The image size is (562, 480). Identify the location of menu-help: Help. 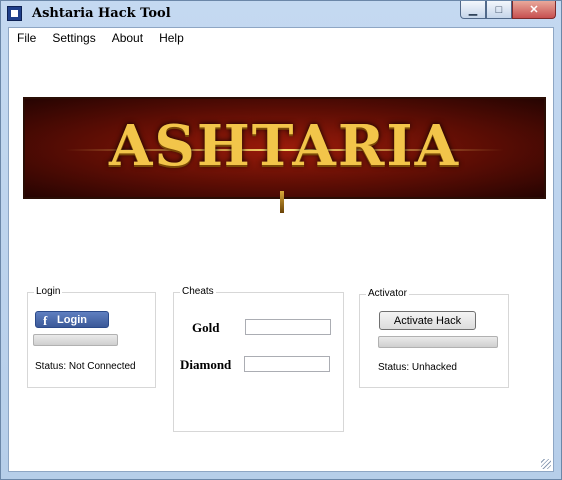
(171, 38).